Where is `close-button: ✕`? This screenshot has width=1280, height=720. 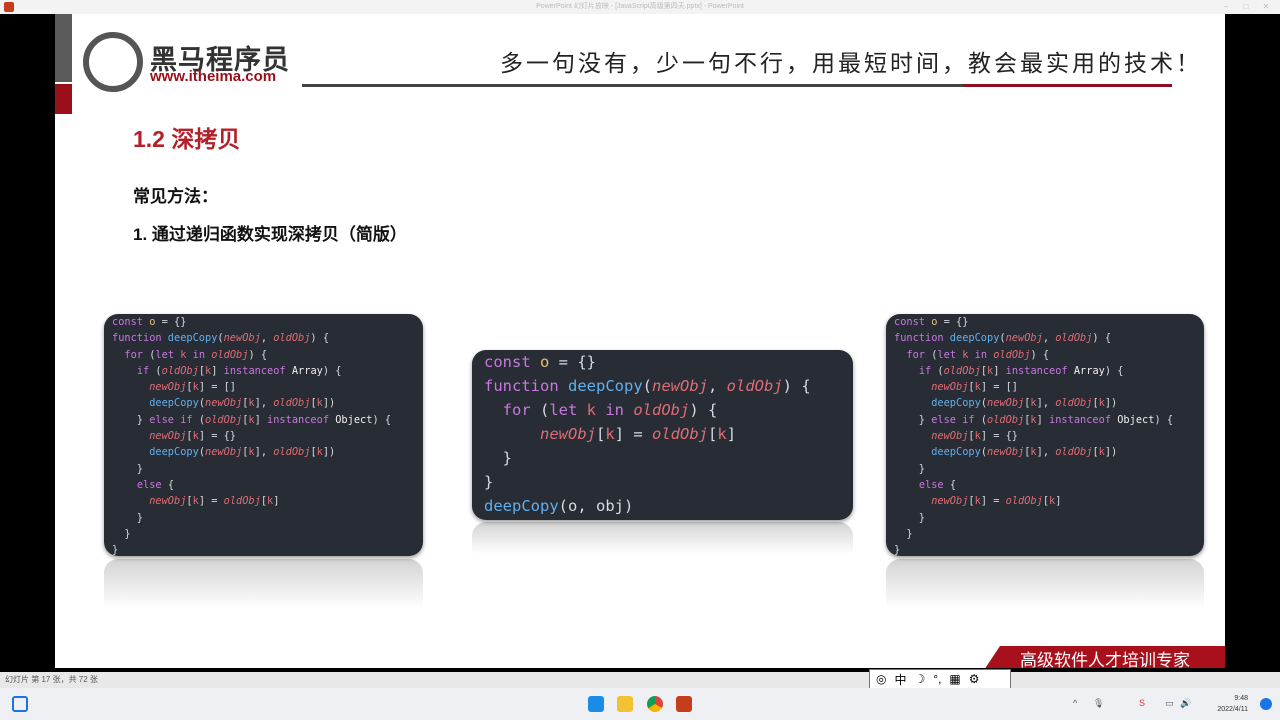 close-button: ✕ is located at coordinates (1266, 7).